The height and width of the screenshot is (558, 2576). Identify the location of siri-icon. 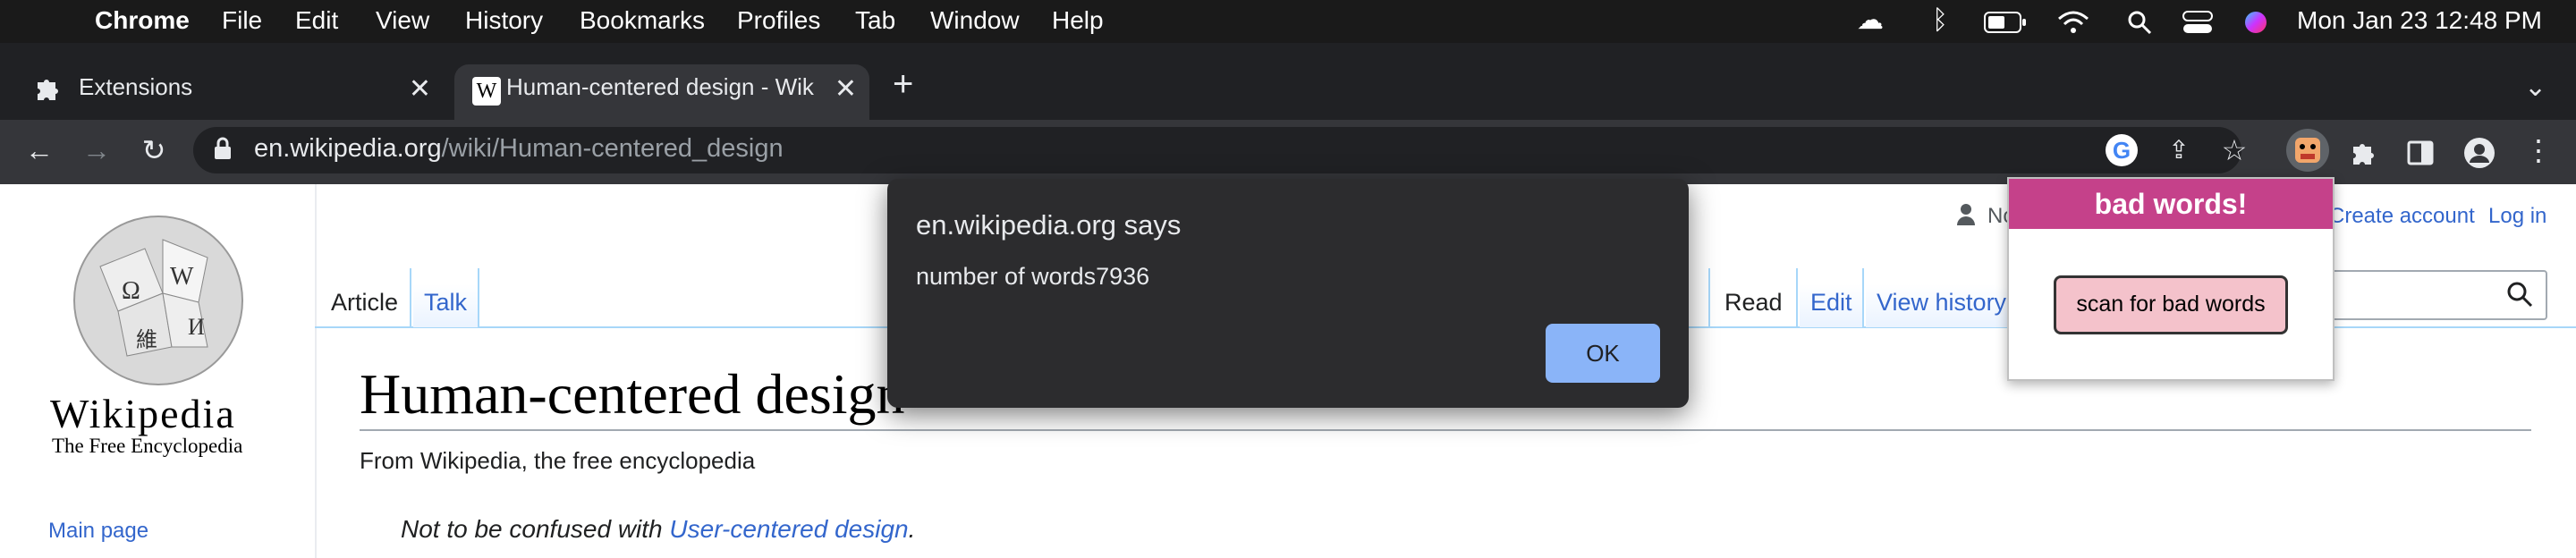
(2255, 21).